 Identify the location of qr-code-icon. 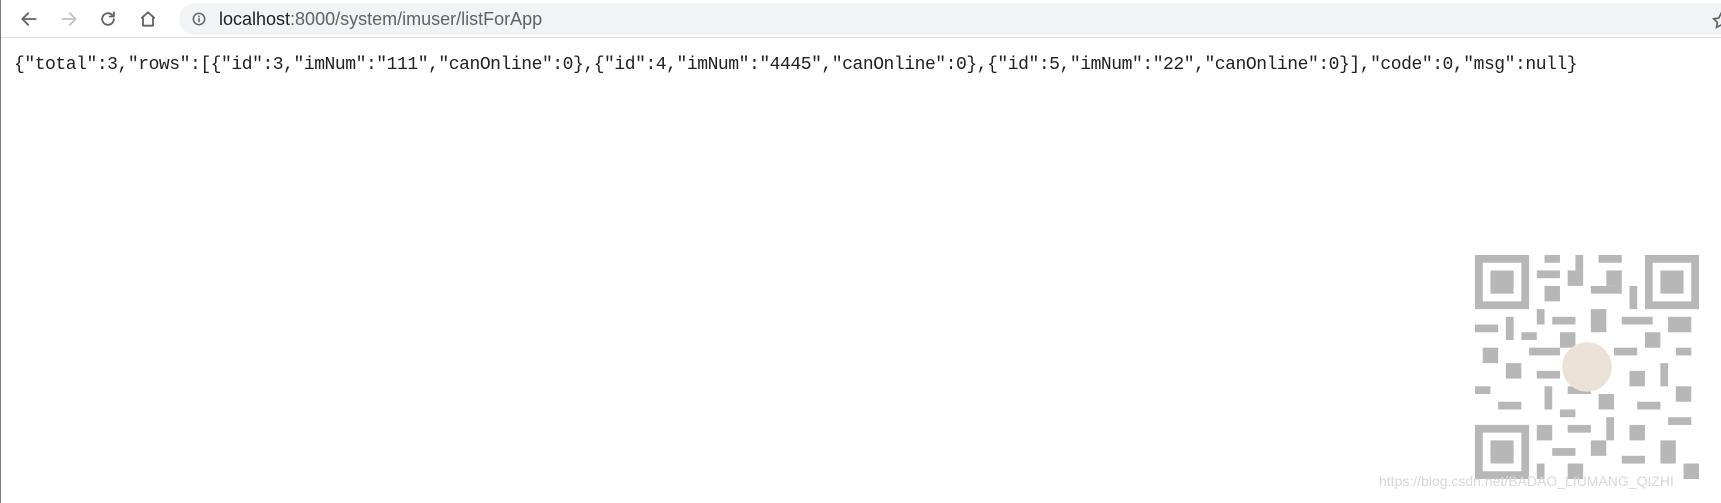
(1587, 367).